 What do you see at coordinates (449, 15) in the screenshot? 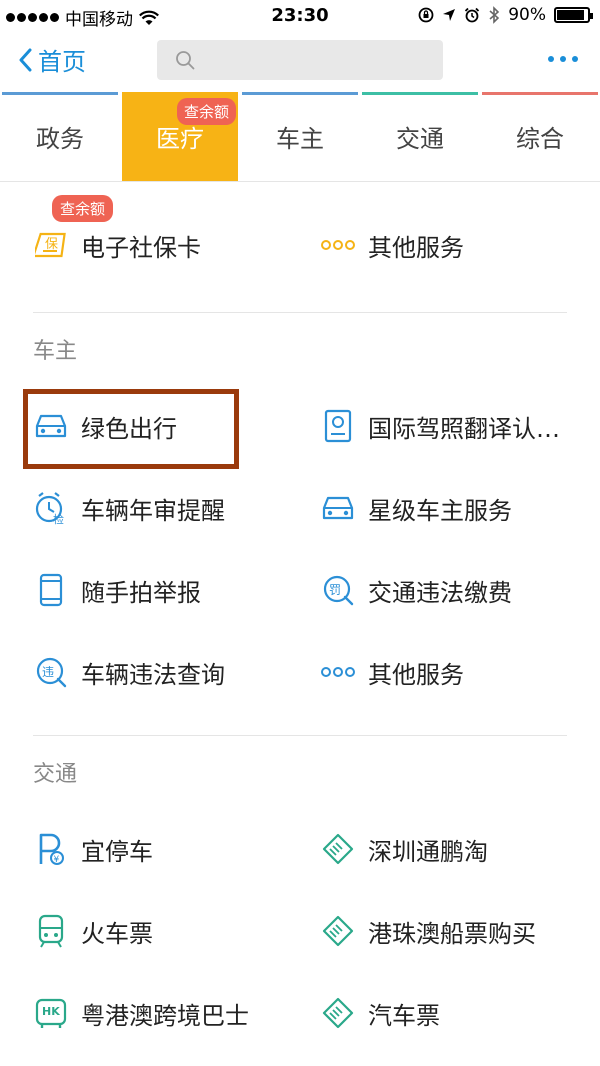
I see `location-arrow-icon` at bounding box center [449, 15].